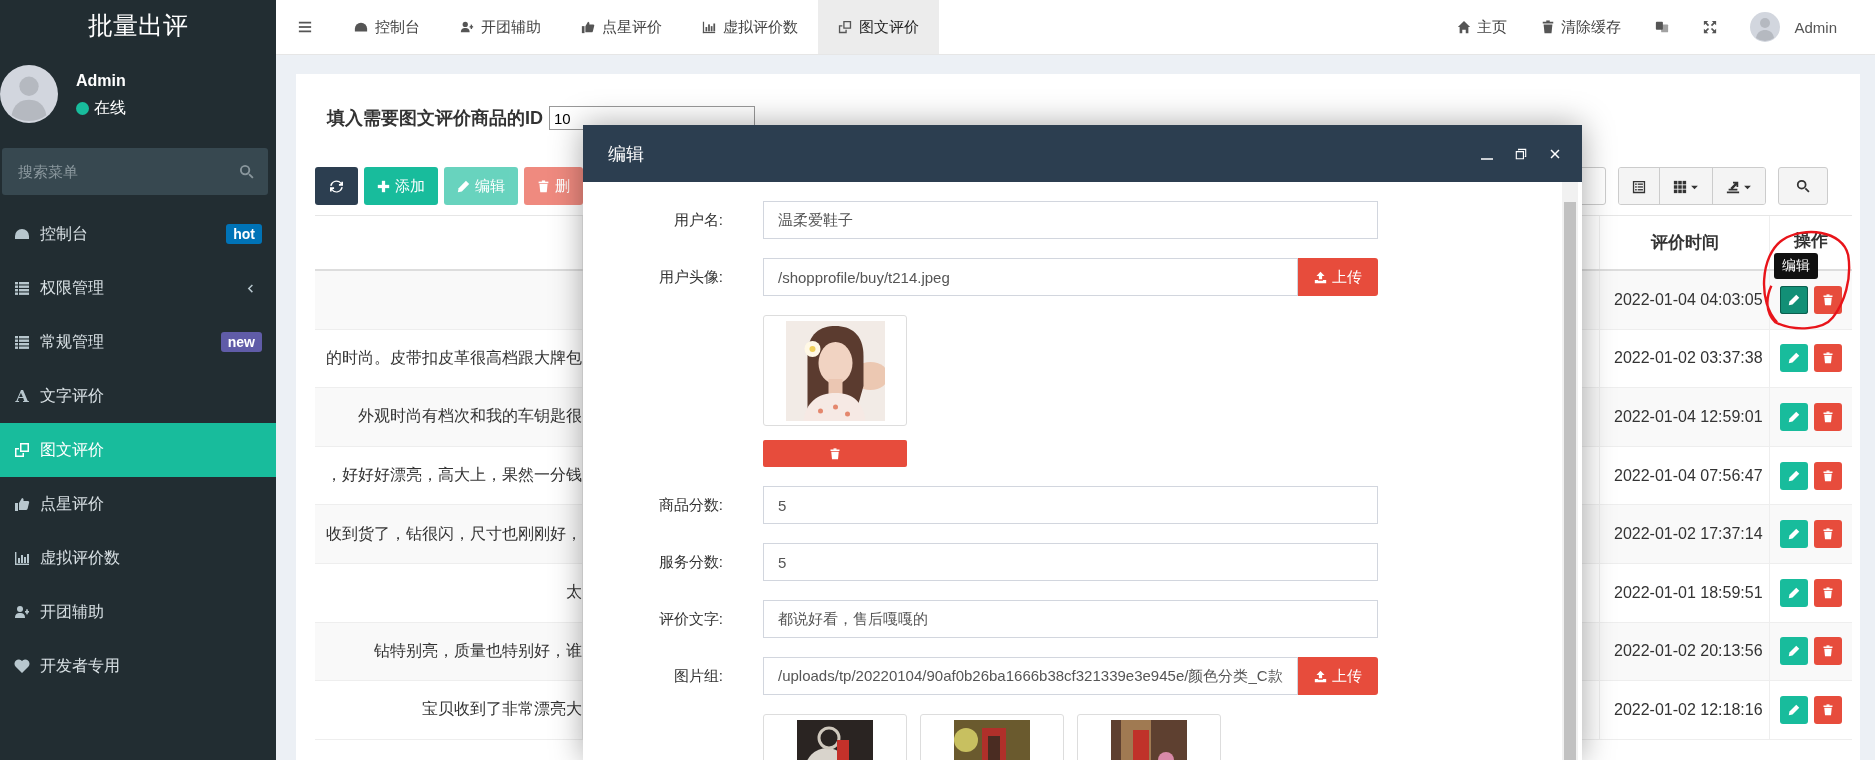  Describe the element at coordinates (1688, 475) in the screenshot. I see `table-cell: 2022-01-04 07:56:47` at that location.